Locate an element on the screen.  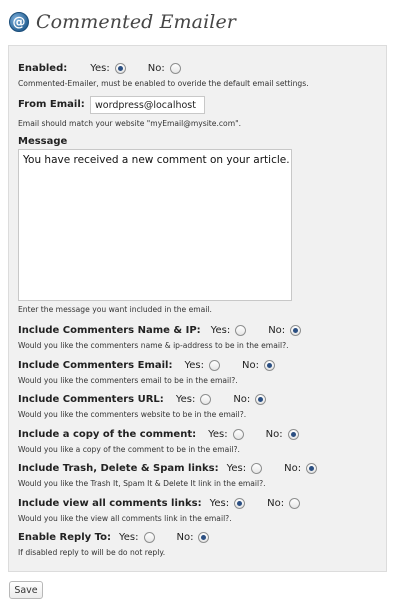
trash-spam-links-no-radio is located at coordinates (312, 468).